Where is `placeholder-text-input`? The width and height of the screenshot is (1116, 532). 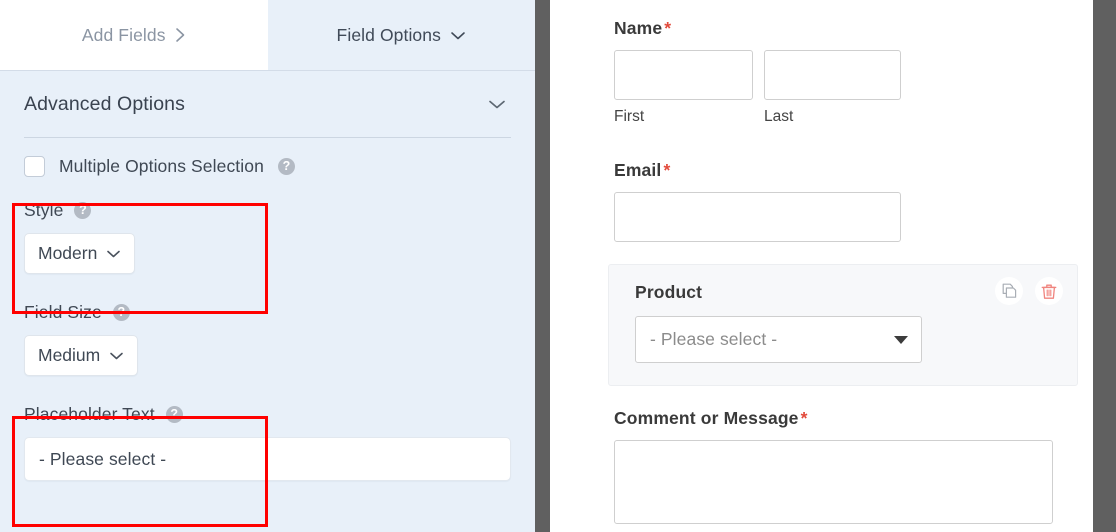 placeholder-text-input is located at coordinates (267, 459).